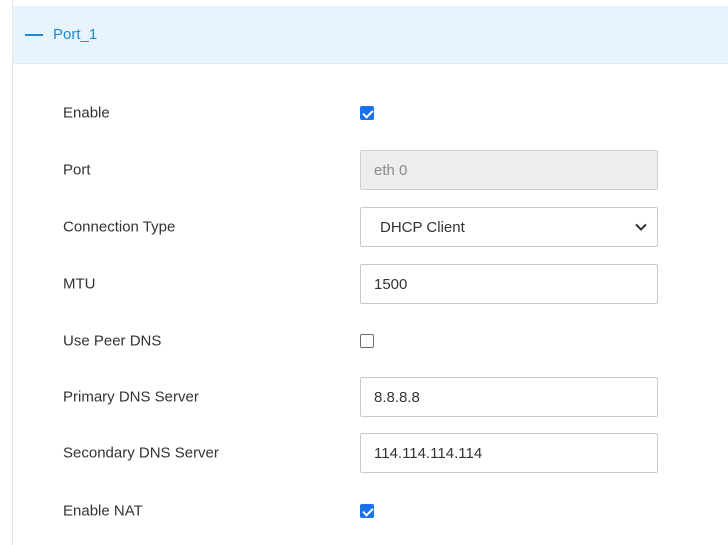 The height and width of the screenshot is (545, 728). I want to click on connection-type-select: DHCP Client, so click(509, 227).